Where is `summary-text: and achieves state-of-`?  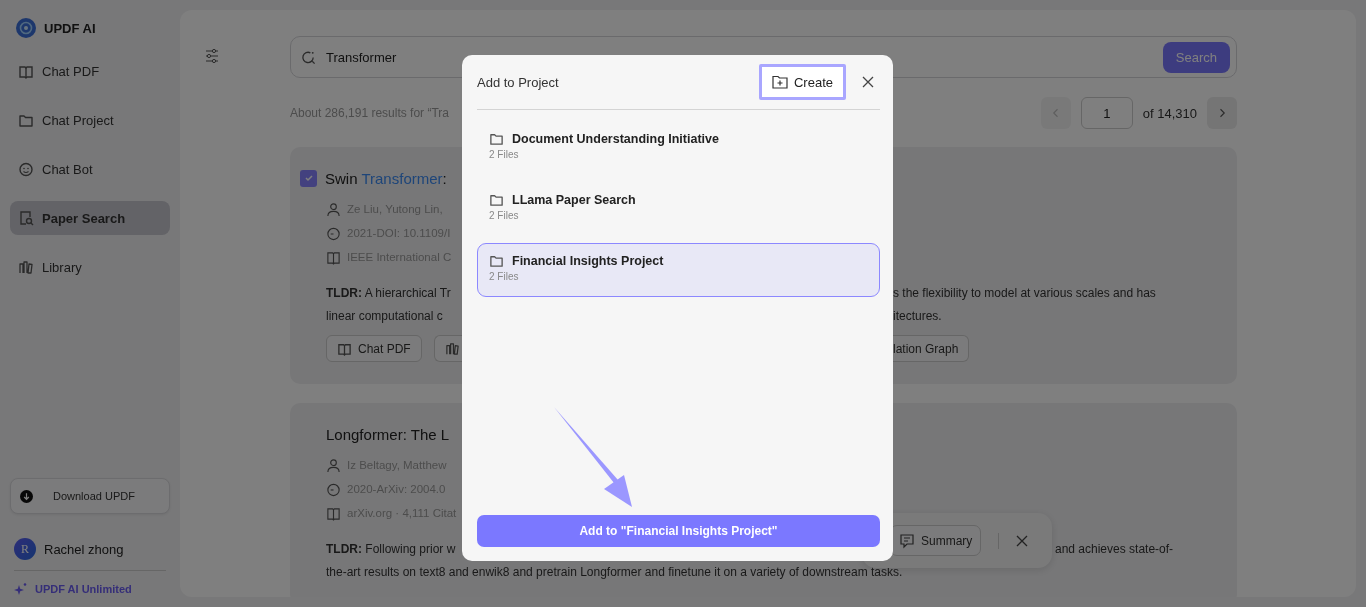 summary-text: and achieves state-of- is located at coordinates (1115, 549).